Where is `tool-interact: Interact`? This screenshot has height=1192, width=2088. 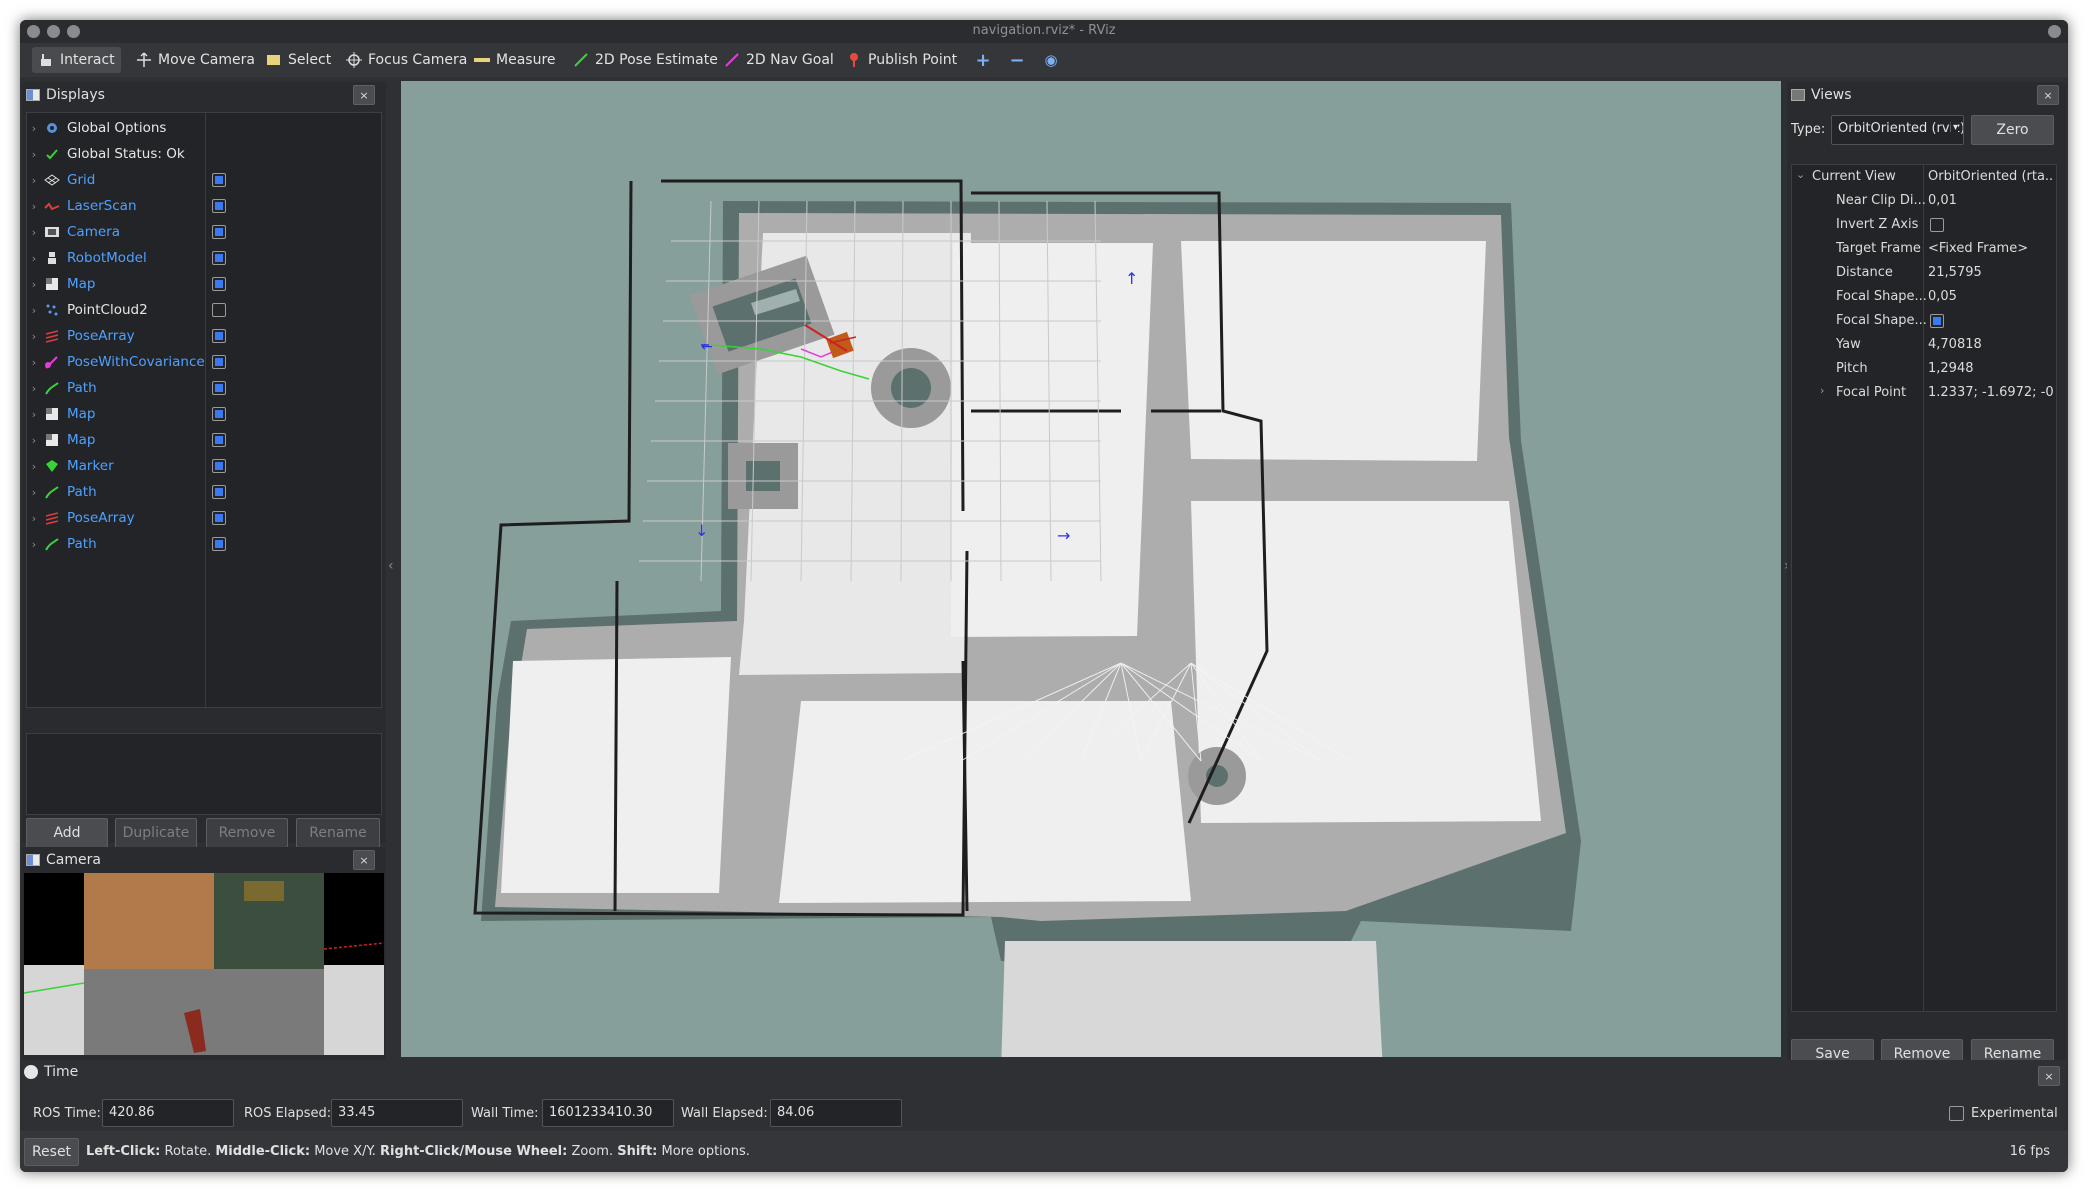 tool-interact: Interact is located at coordinates (76, 60).